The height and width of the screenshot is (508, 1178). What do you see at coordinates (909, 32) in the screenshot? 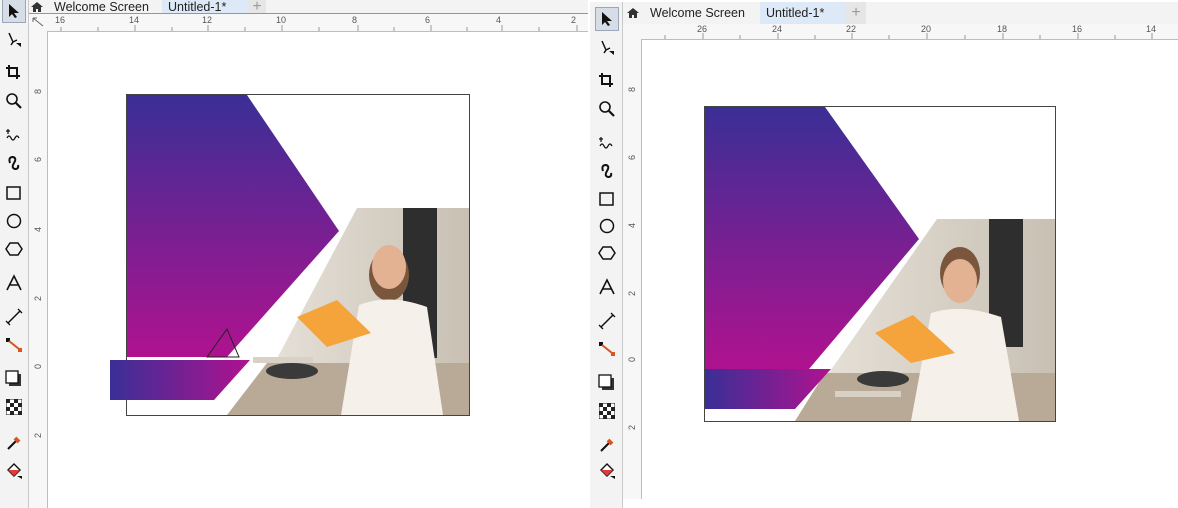
I see `horizontal-ruler: 26 24 22 20 18 16 14` at bounding box center [909, 32].